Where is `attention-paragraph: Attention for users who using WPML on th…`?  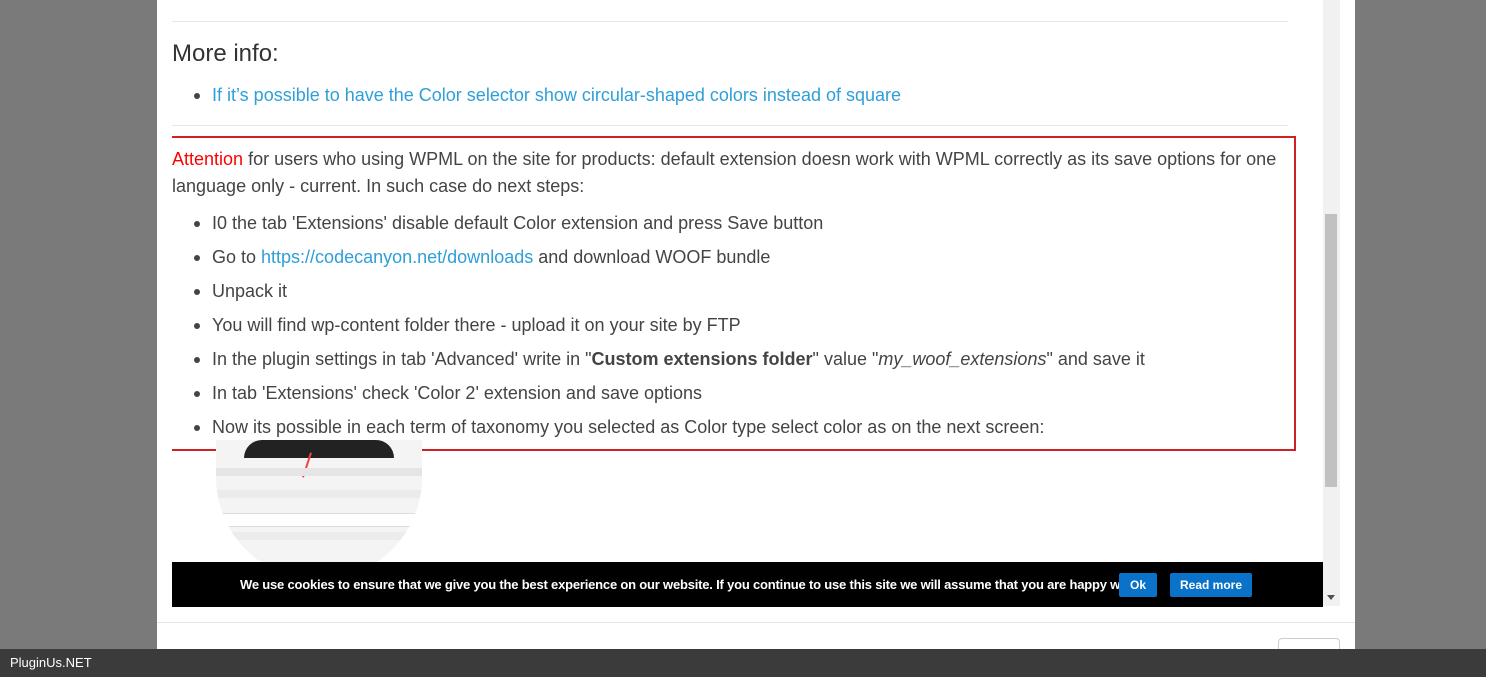
attention-paragraph: Attention for users who using WPML on th… is located at coordinates (729, 173).